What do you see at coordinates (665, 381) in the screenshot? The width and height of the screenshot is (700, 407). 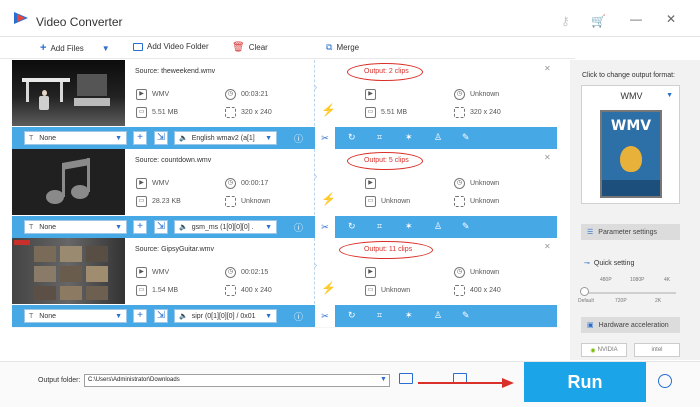 I see `alarm-clock-icon` at bounding box center [665, 381].